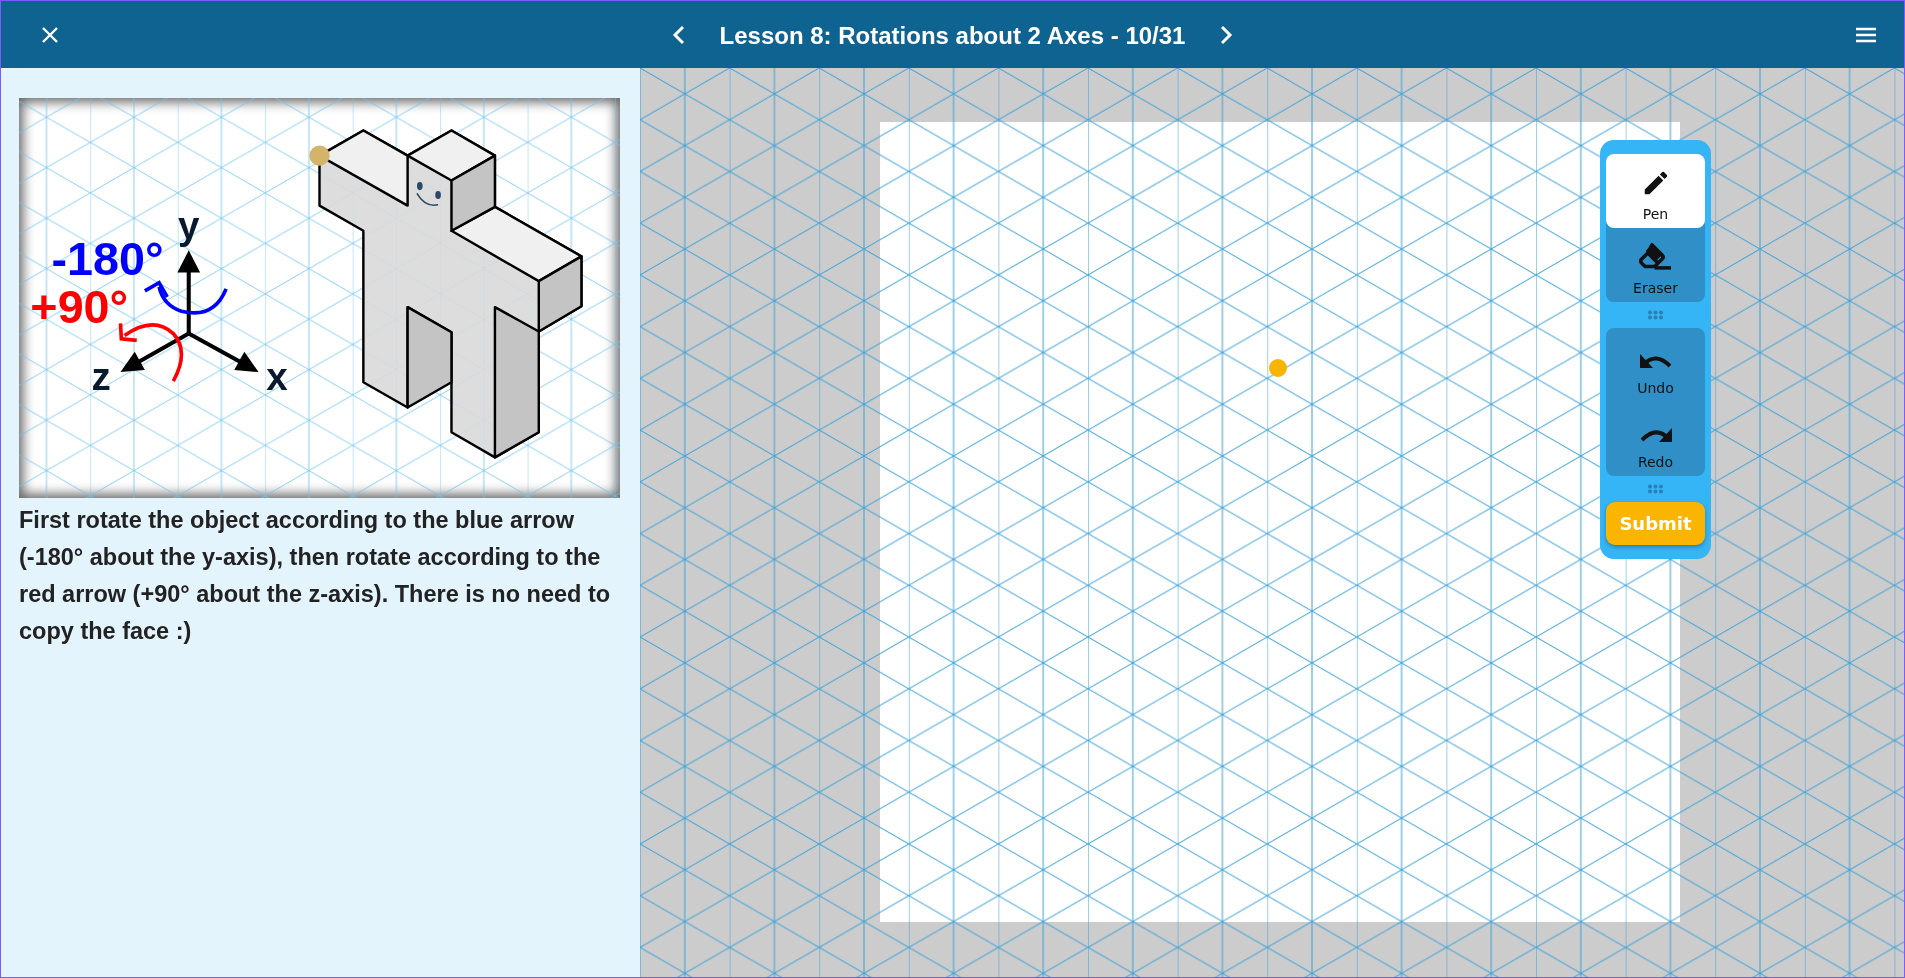 This screenshot has height=978, width=1905. Describe the element at coordinates (101, 377) in the screenshot. I see `axis-label: z` at that location.